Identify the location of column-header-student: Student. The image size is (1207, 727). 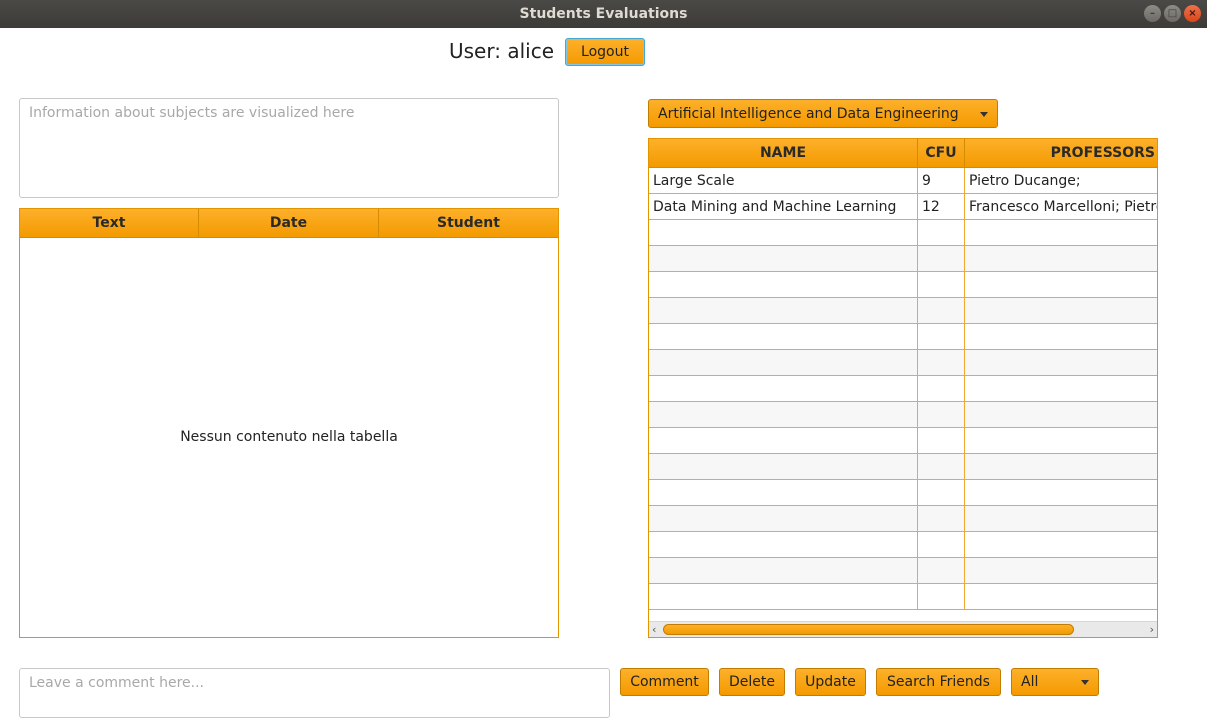
(468, 223).